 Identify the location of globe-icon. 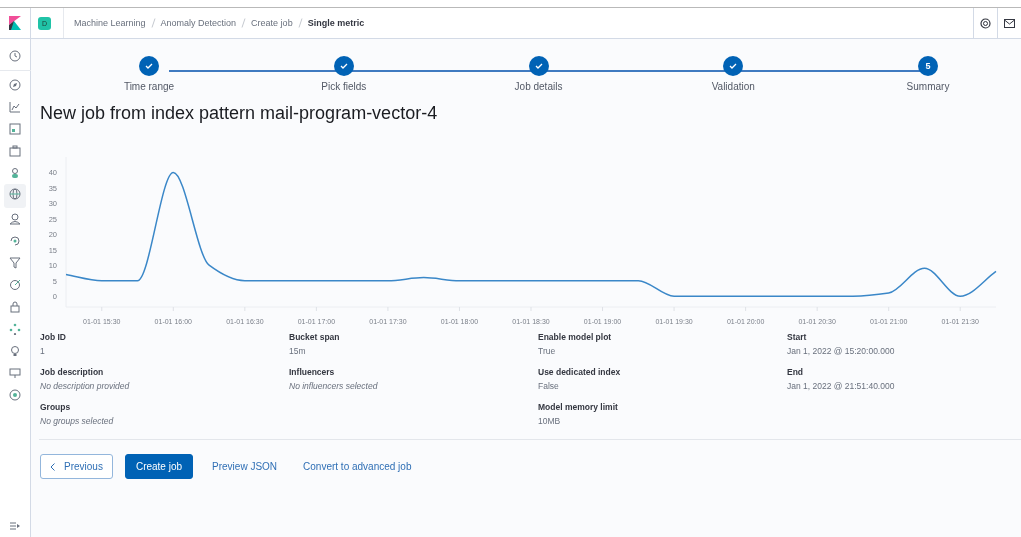
(15, 194).